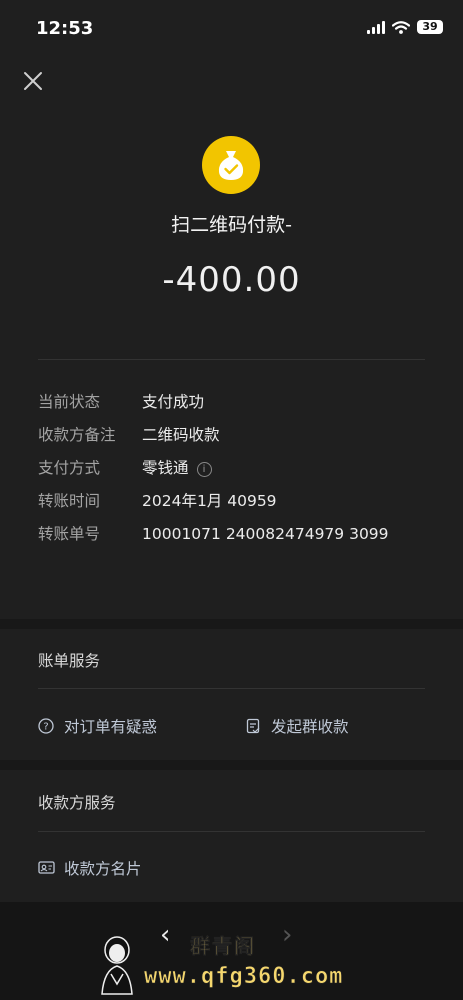  I want to click on detail-label: 转账单号, so click(69, 534).